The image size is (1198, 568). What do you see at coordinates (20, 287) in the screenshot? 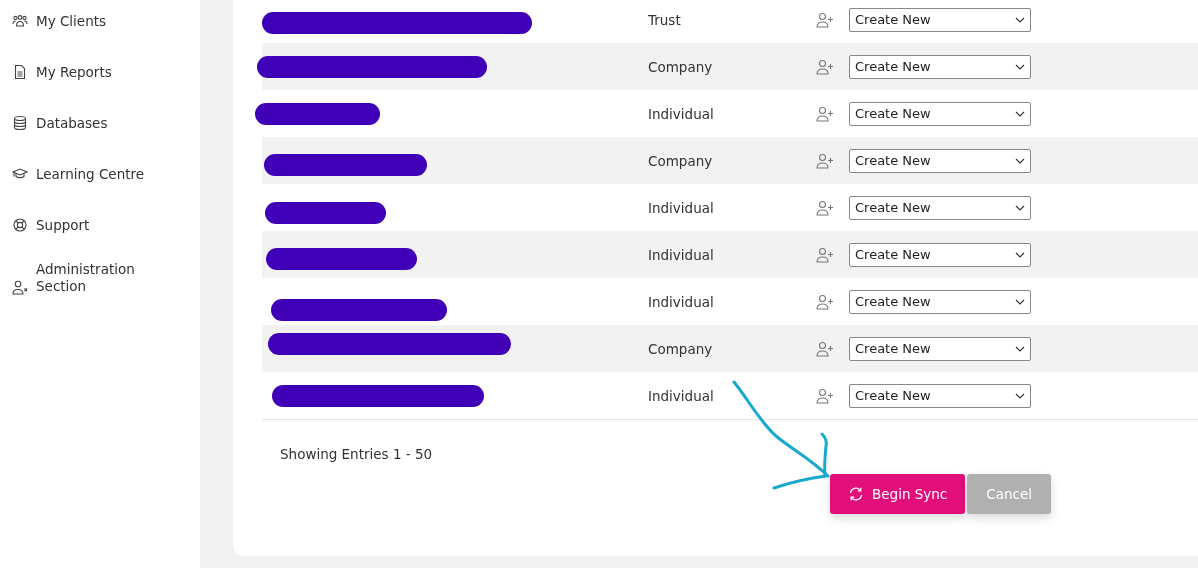
I see `admin-icon` at bounding box center [20, 287].